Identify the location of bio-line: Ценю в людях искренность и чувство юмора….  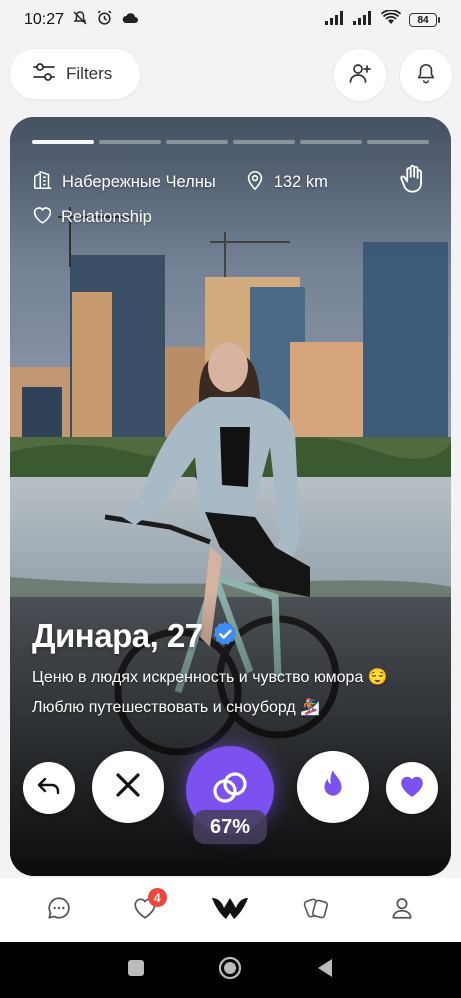
(210, 677).